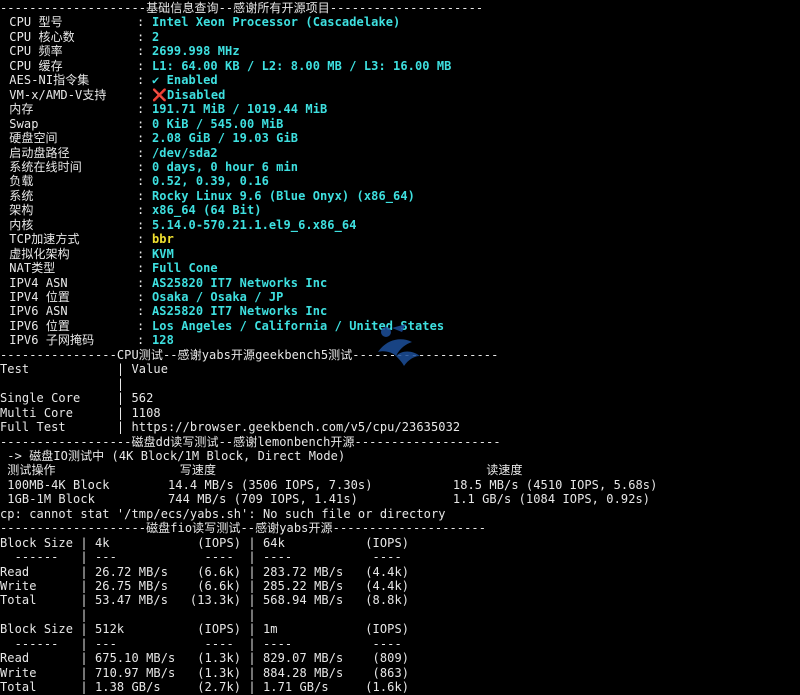  What do you see at coordinates (18, 181) in the screenshot?
I see `info-label: 负载` at bounding box center [18, 181].